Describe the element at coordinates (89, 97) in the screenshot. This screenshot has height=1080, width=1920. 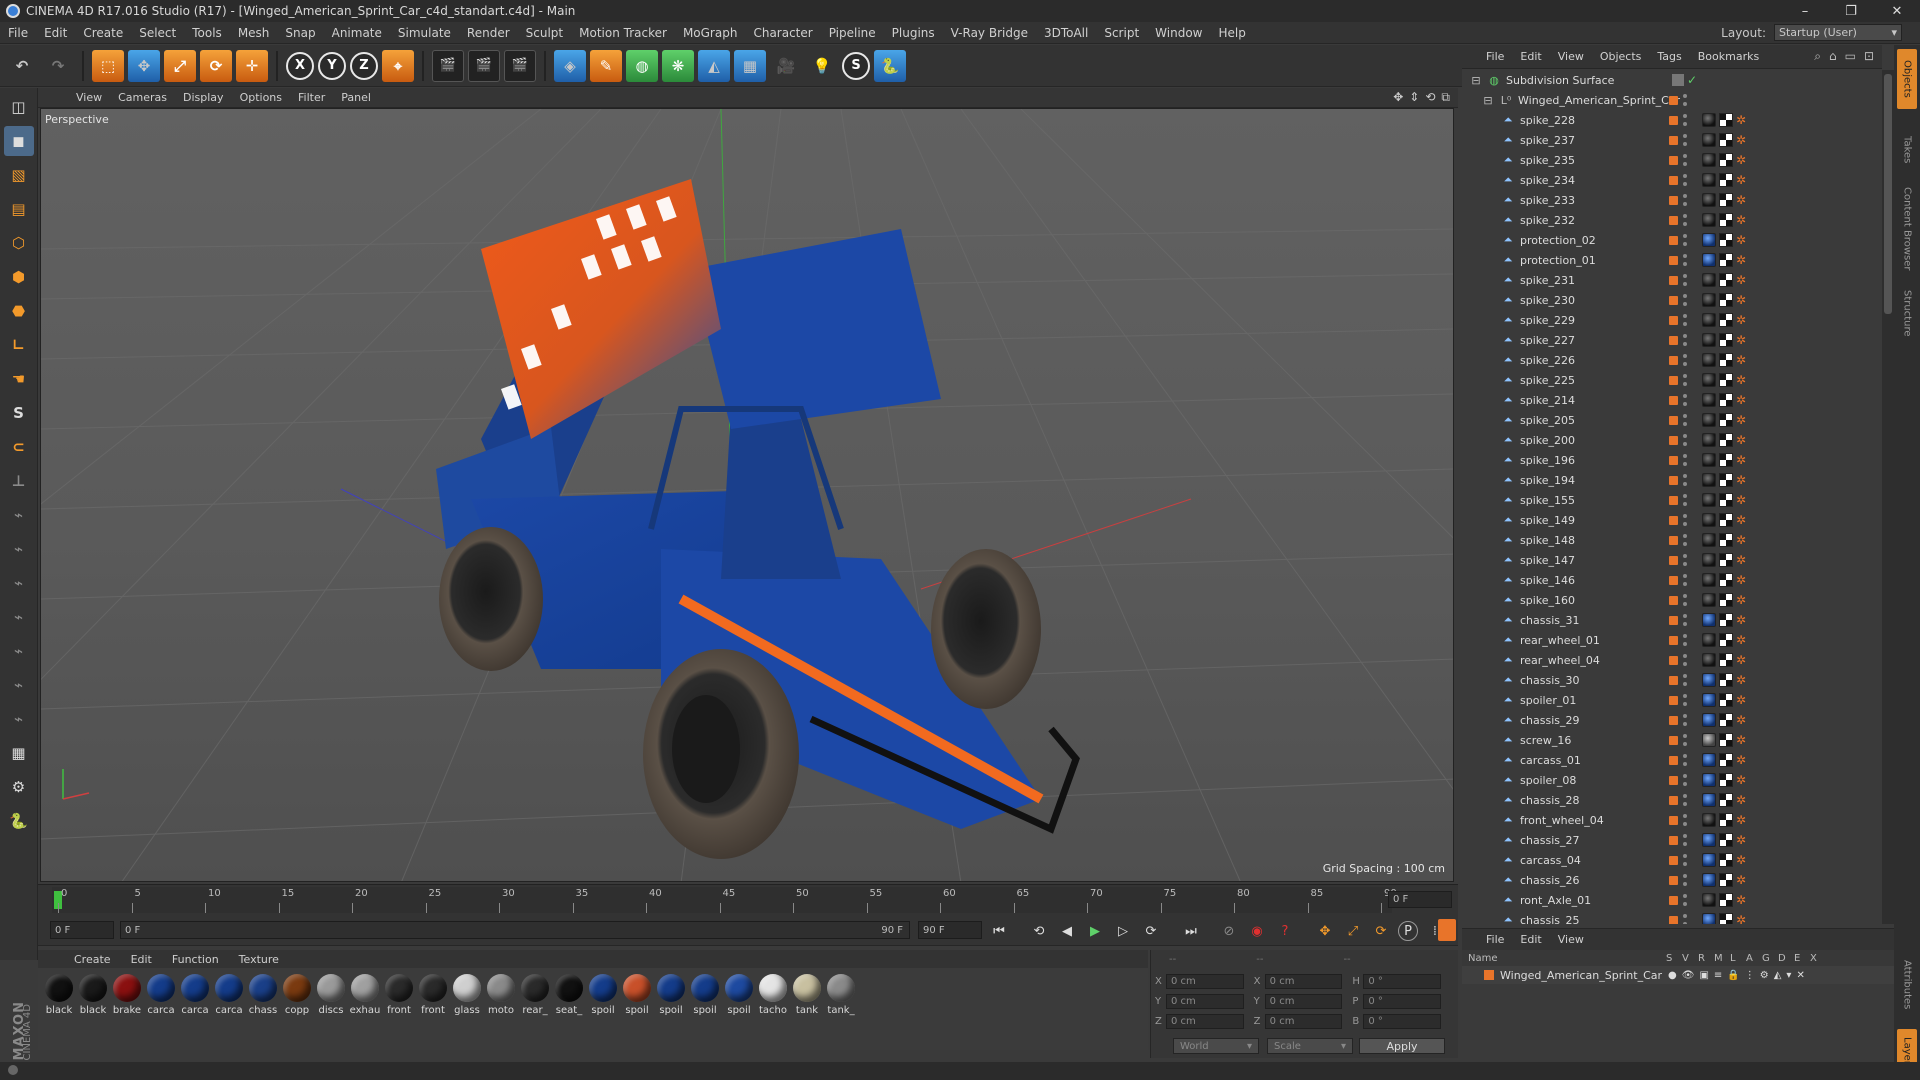
I see `viewport-menu-view: View` at that location.